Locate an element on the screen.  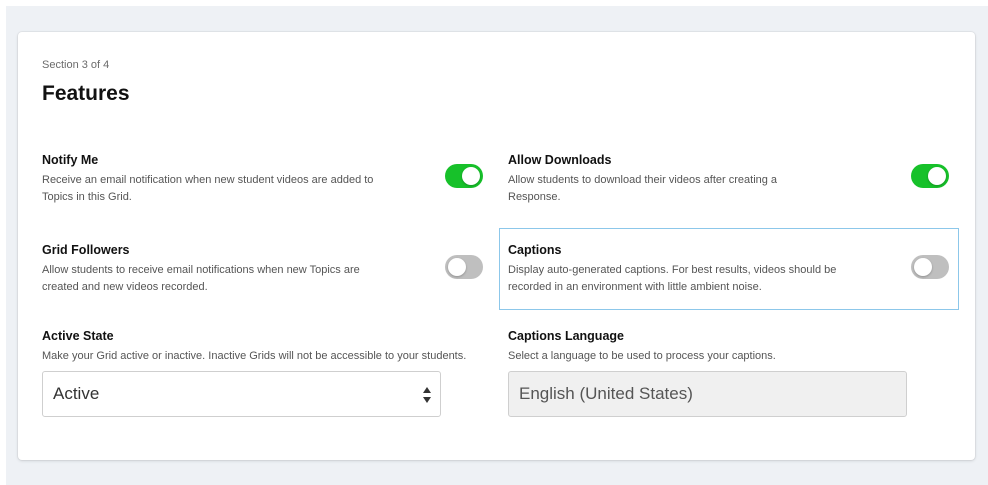
captions-language-select: English (United States) is located at coordinates (707, 394).